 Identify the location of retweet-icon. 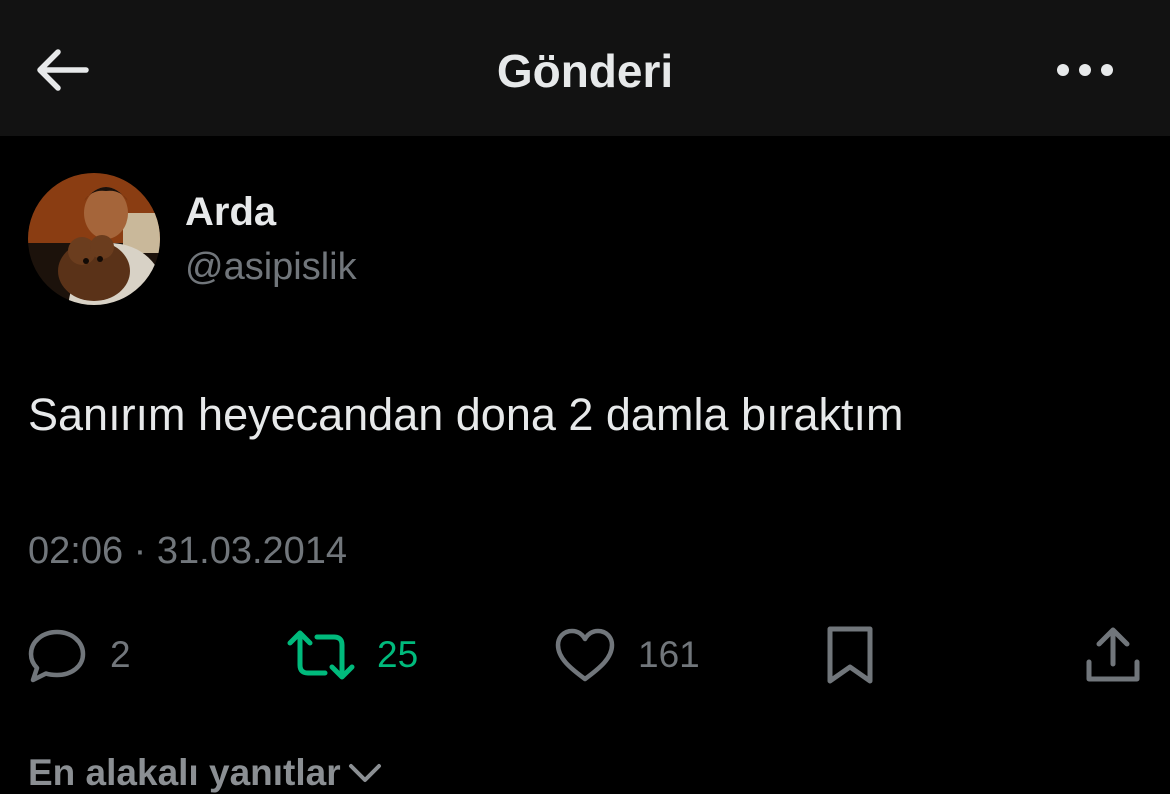
(321, 655).